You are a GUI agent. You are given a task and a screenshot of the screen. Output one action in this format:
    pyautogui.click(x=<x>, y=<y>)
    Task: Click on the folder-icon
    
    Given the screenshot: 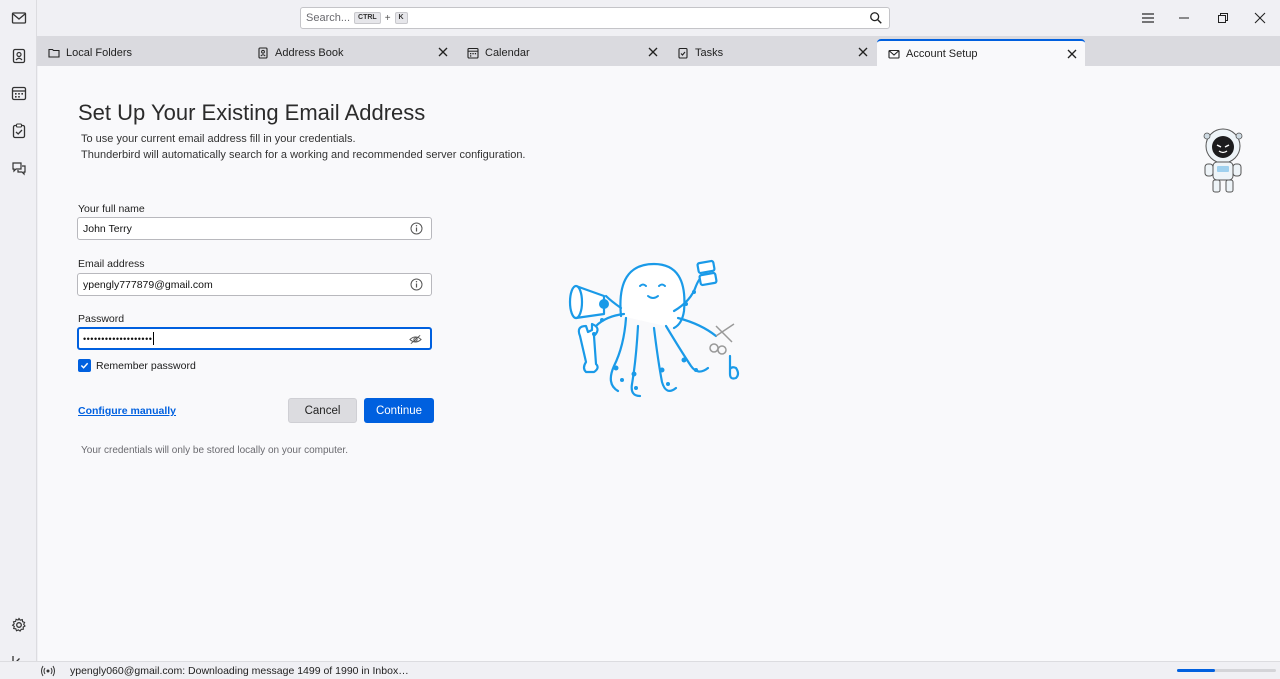 What is the action you would take?
    pyautogui.click(x=54, y=53)
    